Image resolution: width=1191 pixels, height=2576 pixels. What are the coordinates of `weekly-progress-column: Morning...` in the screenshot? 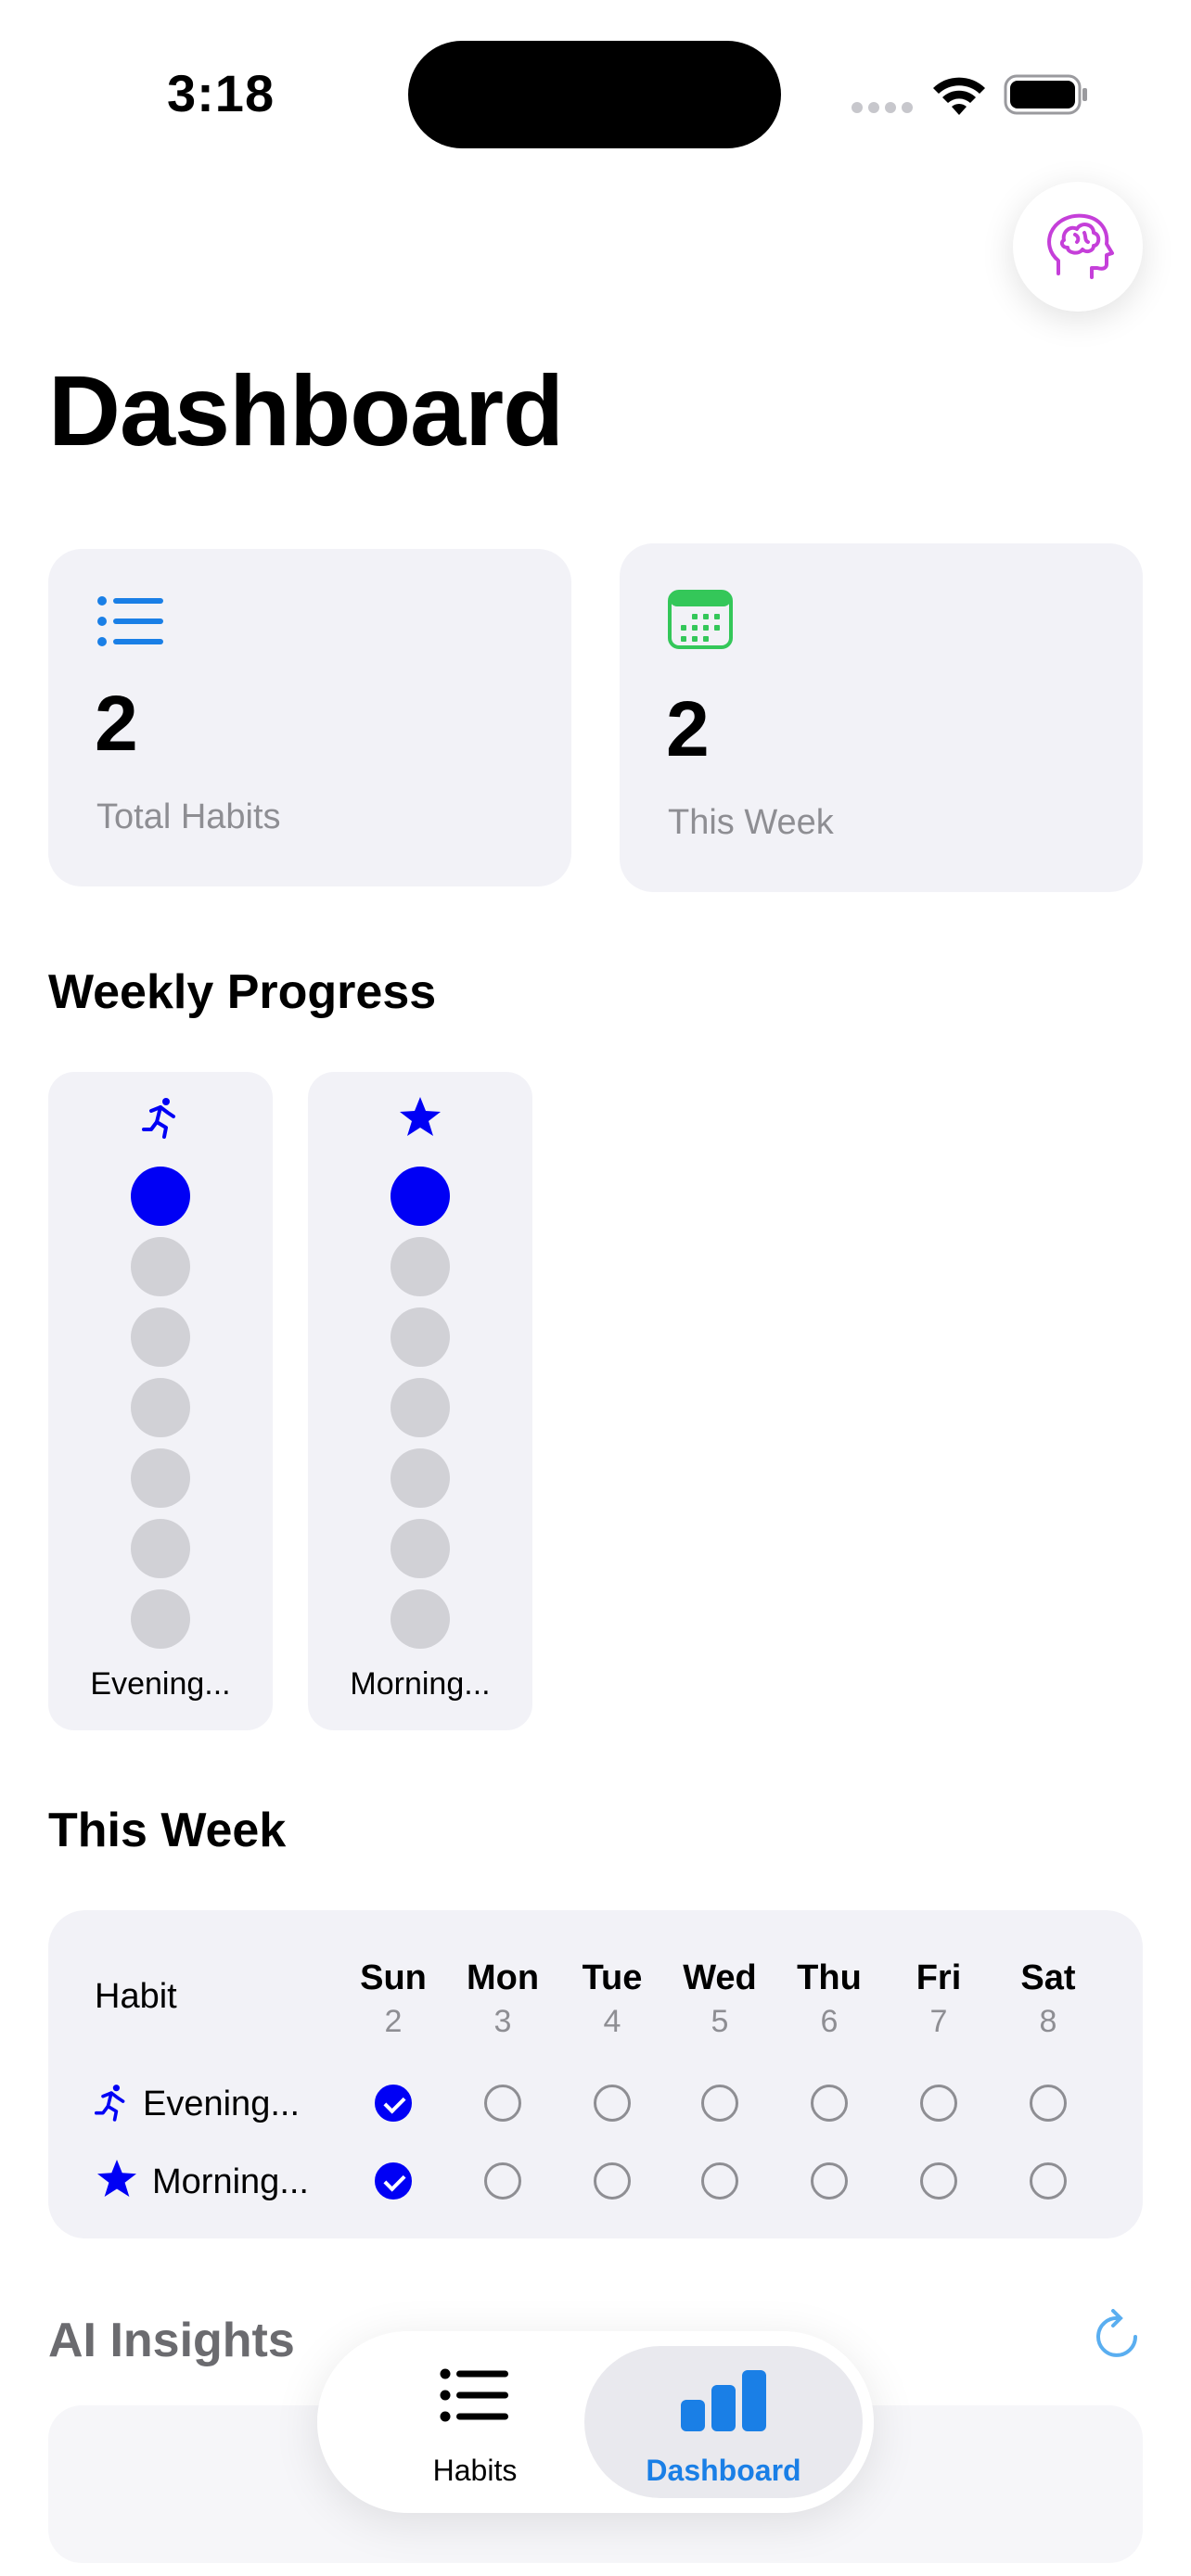 It's located at (420, 1401).